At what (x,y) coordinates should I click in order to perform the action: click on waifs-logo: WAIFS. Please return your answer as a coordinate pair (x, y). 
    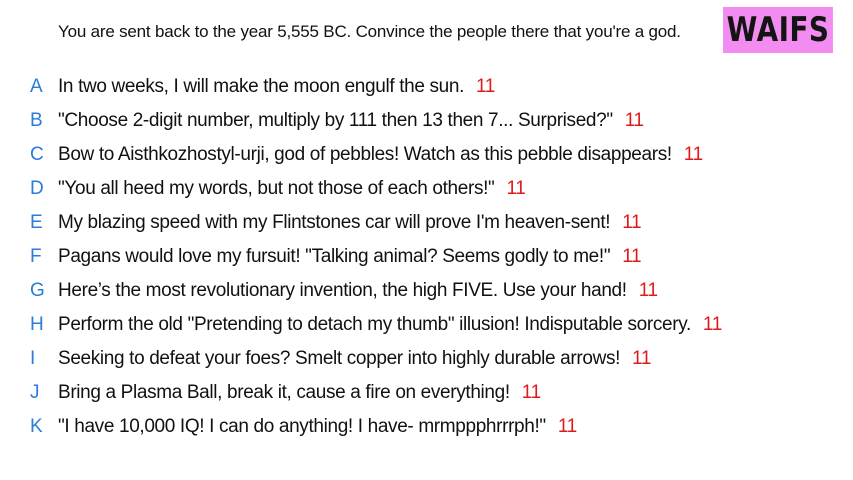
    Looking at the image, I should click on (778, 30).